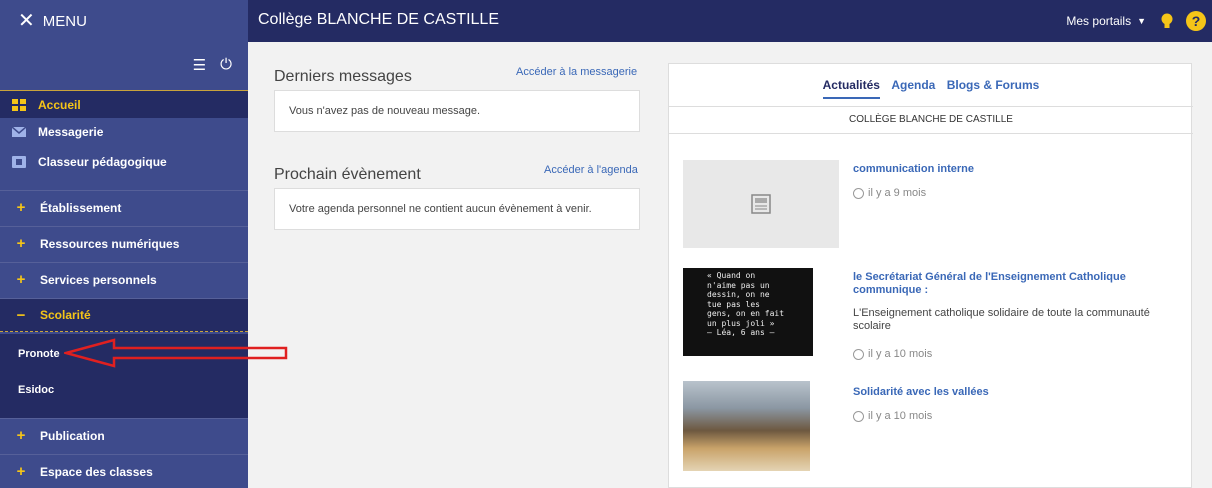  What do you see at coordinates (226, 65) in the screenshot?
I see `power-icon: ⏻` at bounding box center [226, 65].